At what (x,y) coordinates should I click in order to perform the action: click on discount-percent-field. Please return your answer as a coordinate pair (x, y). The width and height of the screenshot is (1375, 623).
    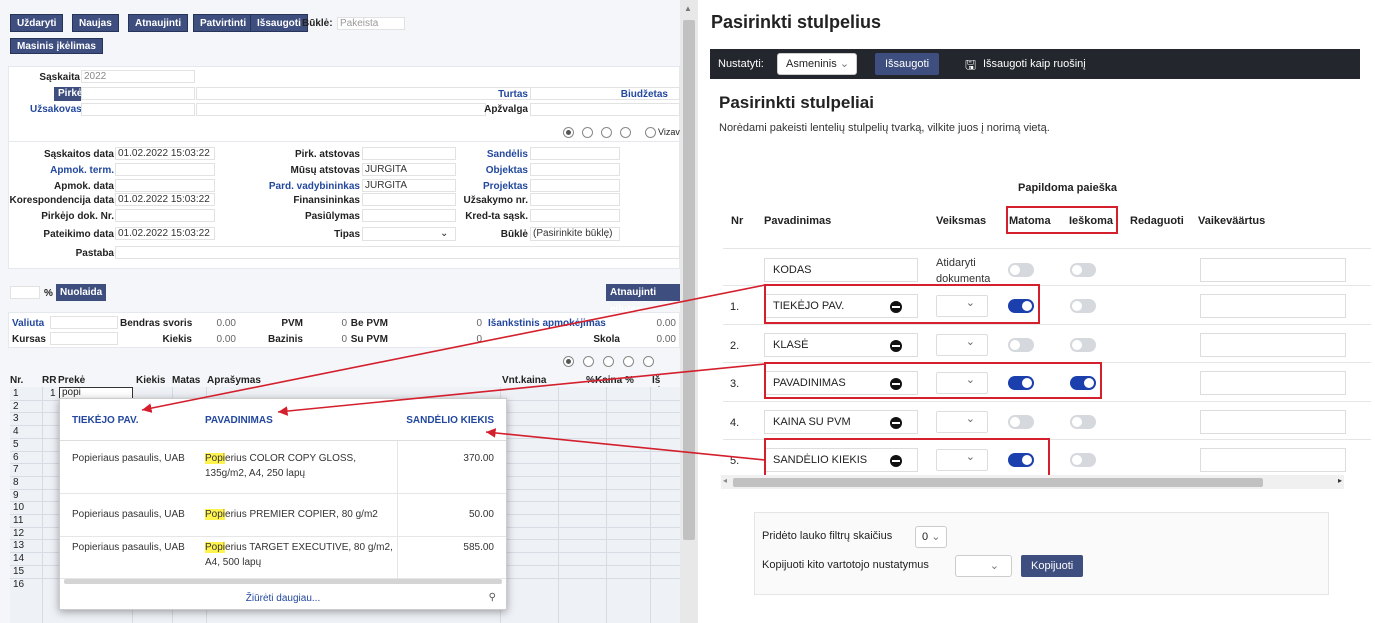
    Looking at the image, I should click on (25, 292).